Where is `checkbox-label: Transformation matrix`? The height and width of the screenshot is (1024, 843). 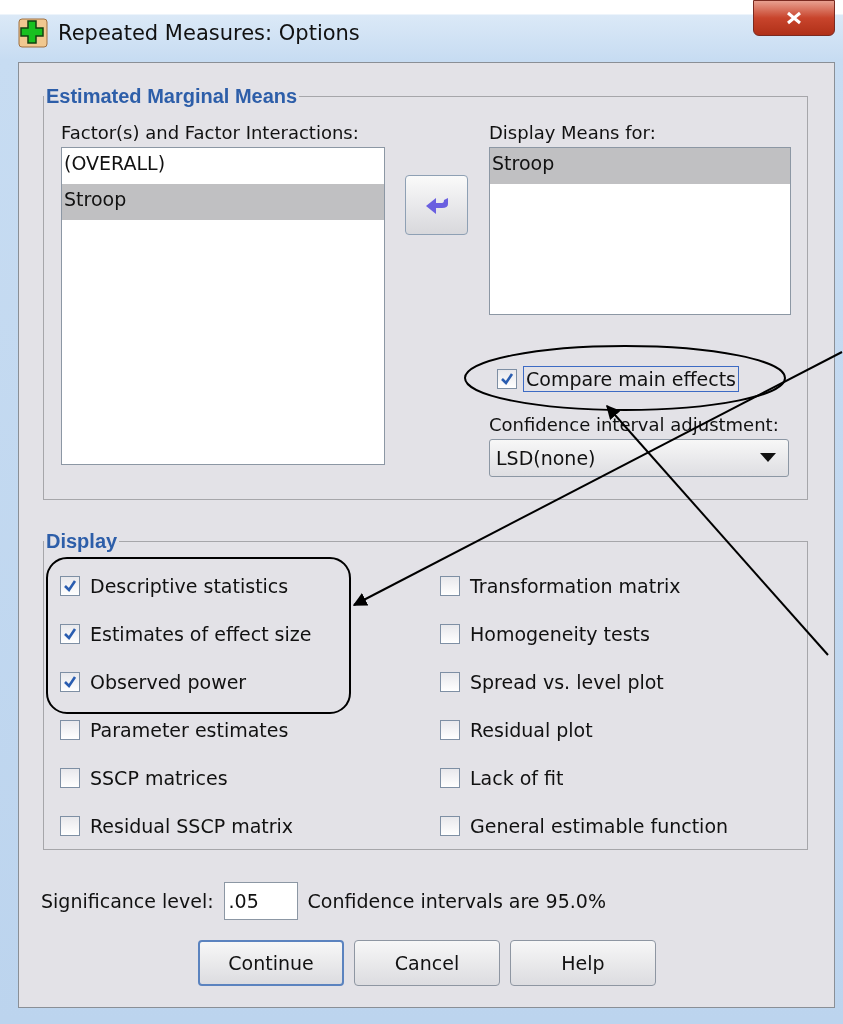
checkbox-label: Transformation matrix is located at coordinates (575, 586).